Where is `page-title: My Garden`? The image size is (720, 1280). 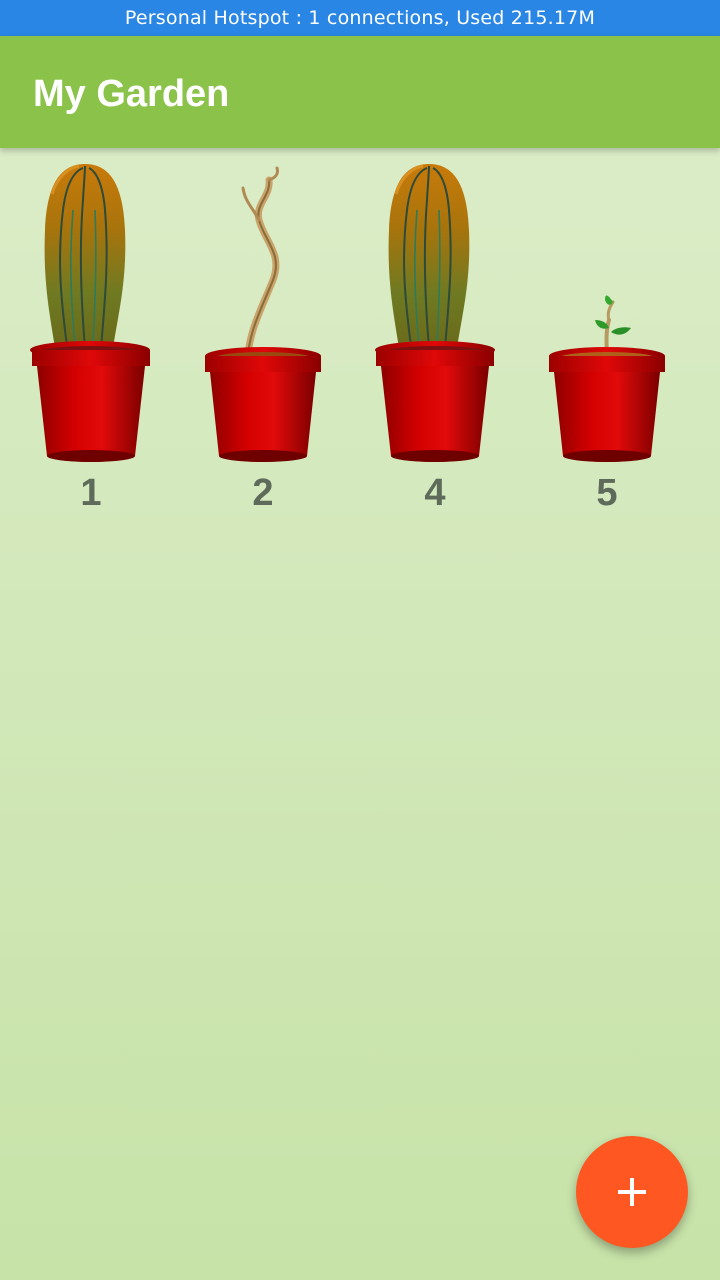
page-title: My Garden is located at coordinates (131, 94).